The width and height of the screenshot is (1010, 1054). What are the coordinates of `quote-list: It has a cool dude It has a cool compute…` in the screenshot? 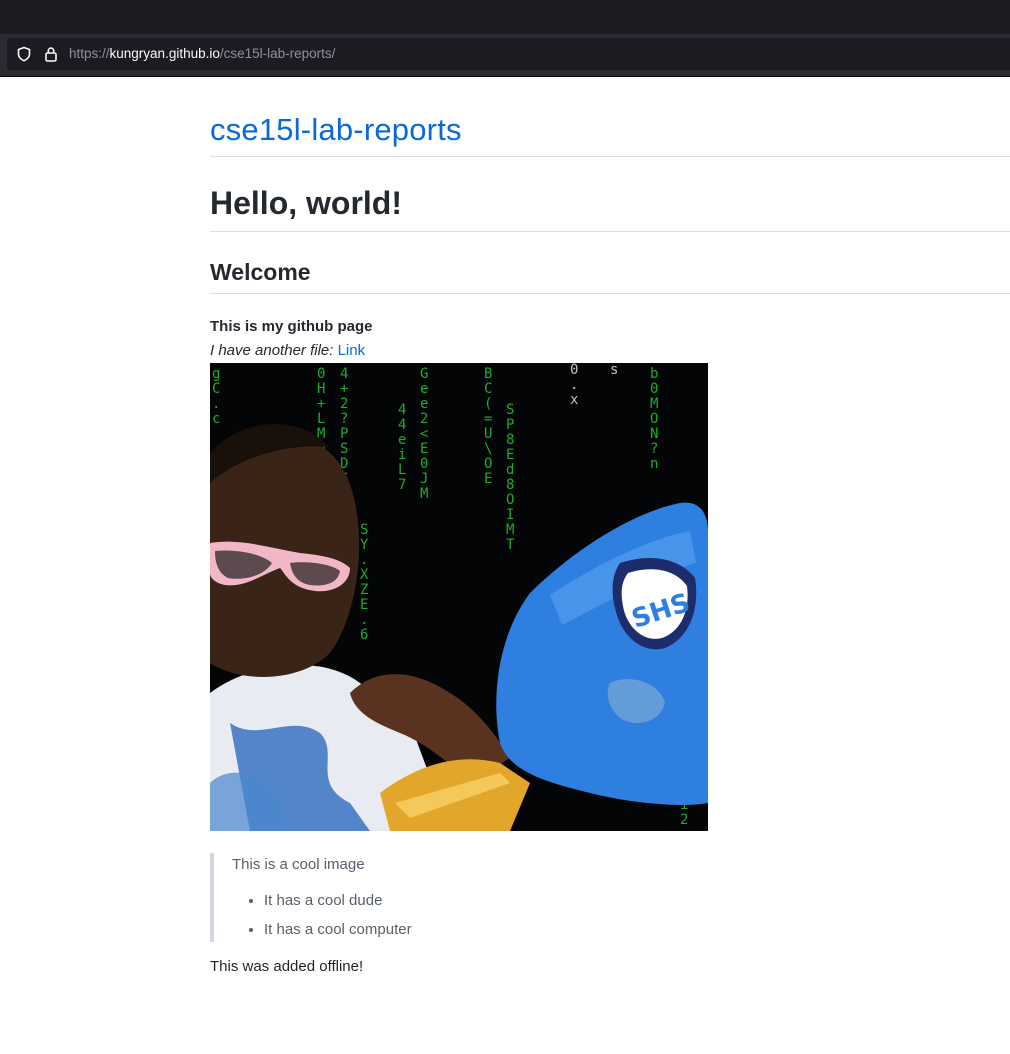 It's located at (621, 915).